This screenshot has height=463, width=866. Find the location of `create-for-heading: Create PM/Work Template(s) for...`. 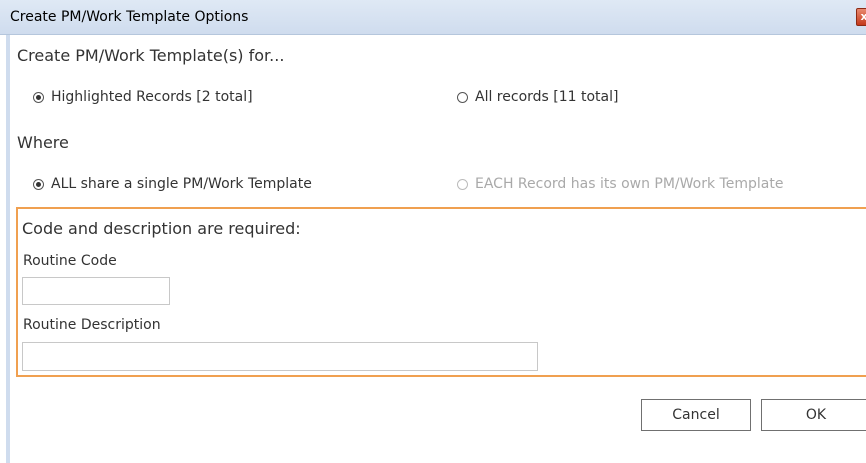

create-for-heading: Create PM/Work Template(s) for... is located at coordinates (151, 55).